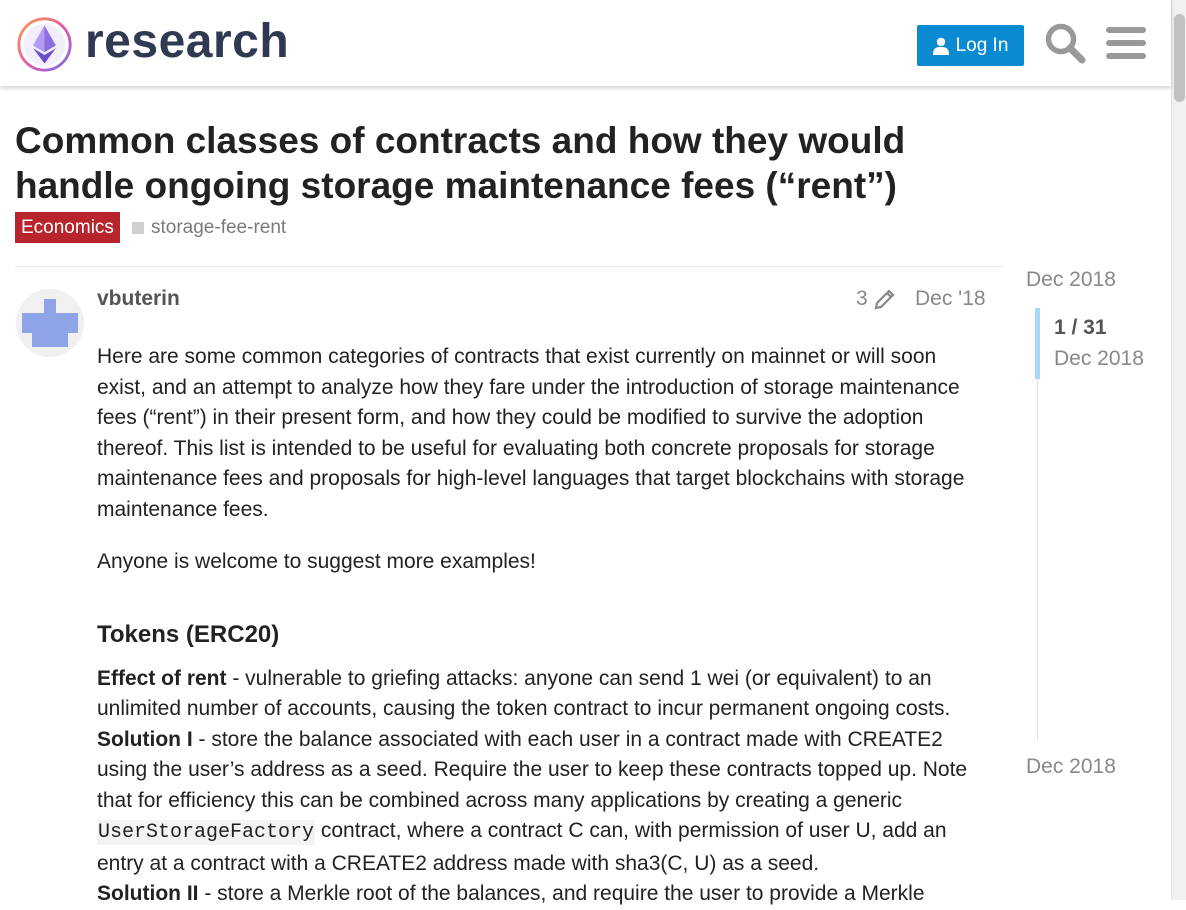 Image resolution: width=1186 pixels, height=910 pixels. Describe the element at coordinates (148, 893) in the screenshot. I see `solution-2-label: Solution II` at that location.